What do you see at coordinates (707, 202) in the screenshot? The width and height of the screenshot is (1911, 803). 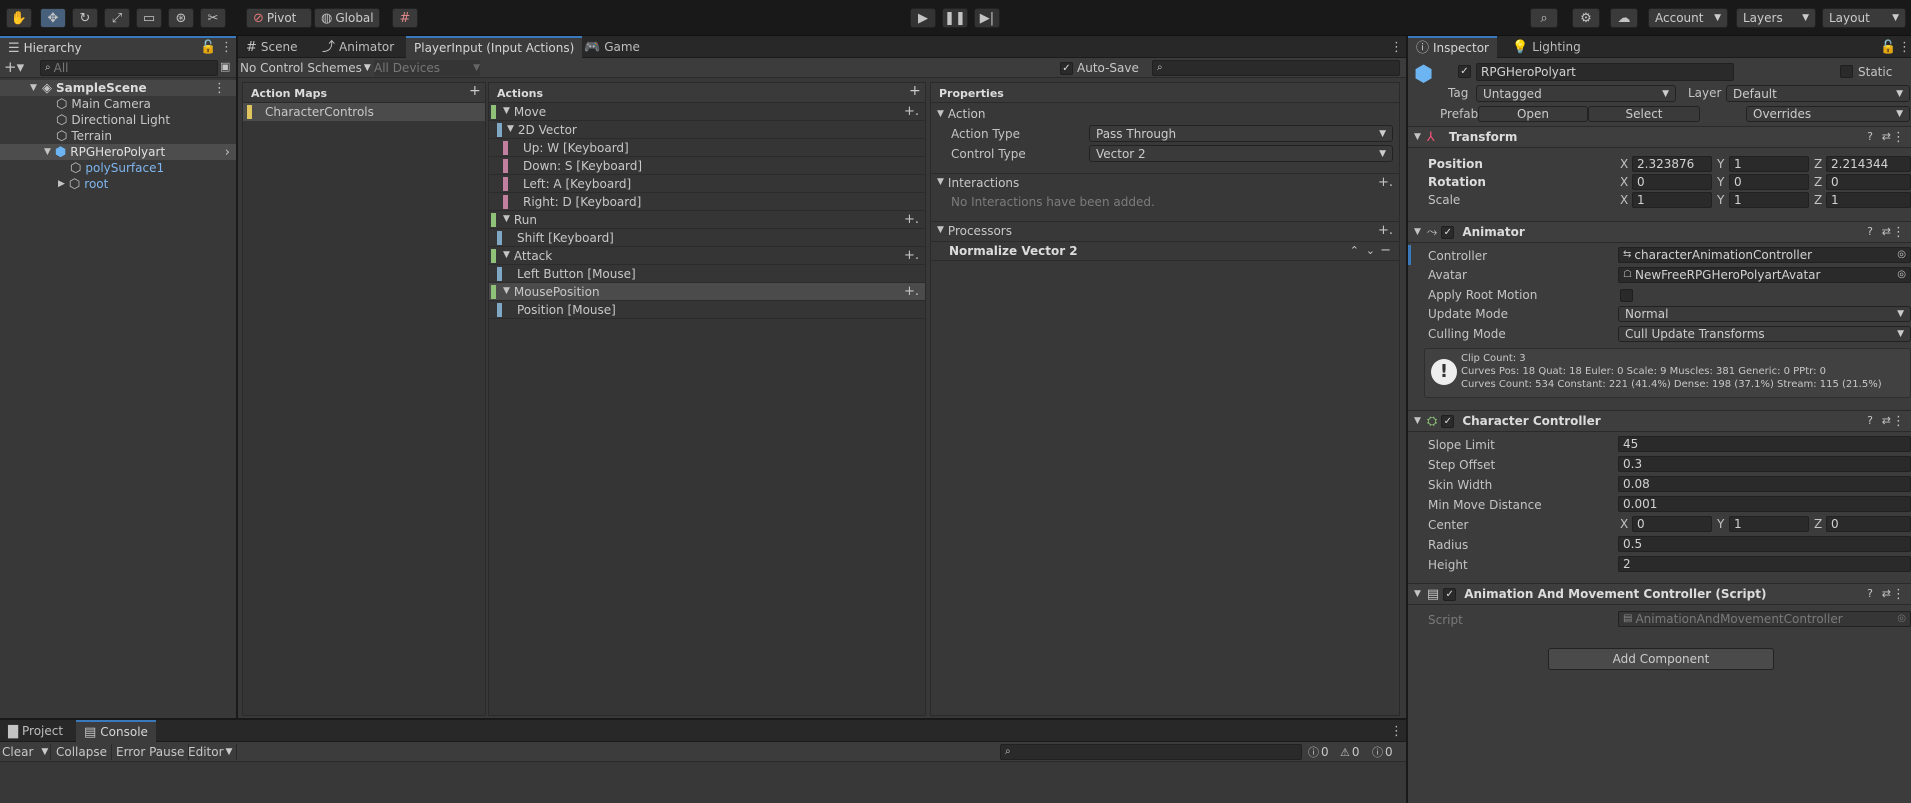 I see `binding-row-right: Right: D [Keyboard]` at bounding box center [707, 202].